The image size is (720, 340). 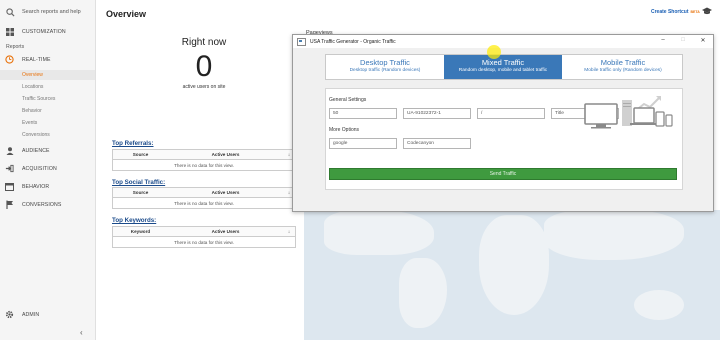 I want to click on close-button: ✕, so click(x=703, y=40).